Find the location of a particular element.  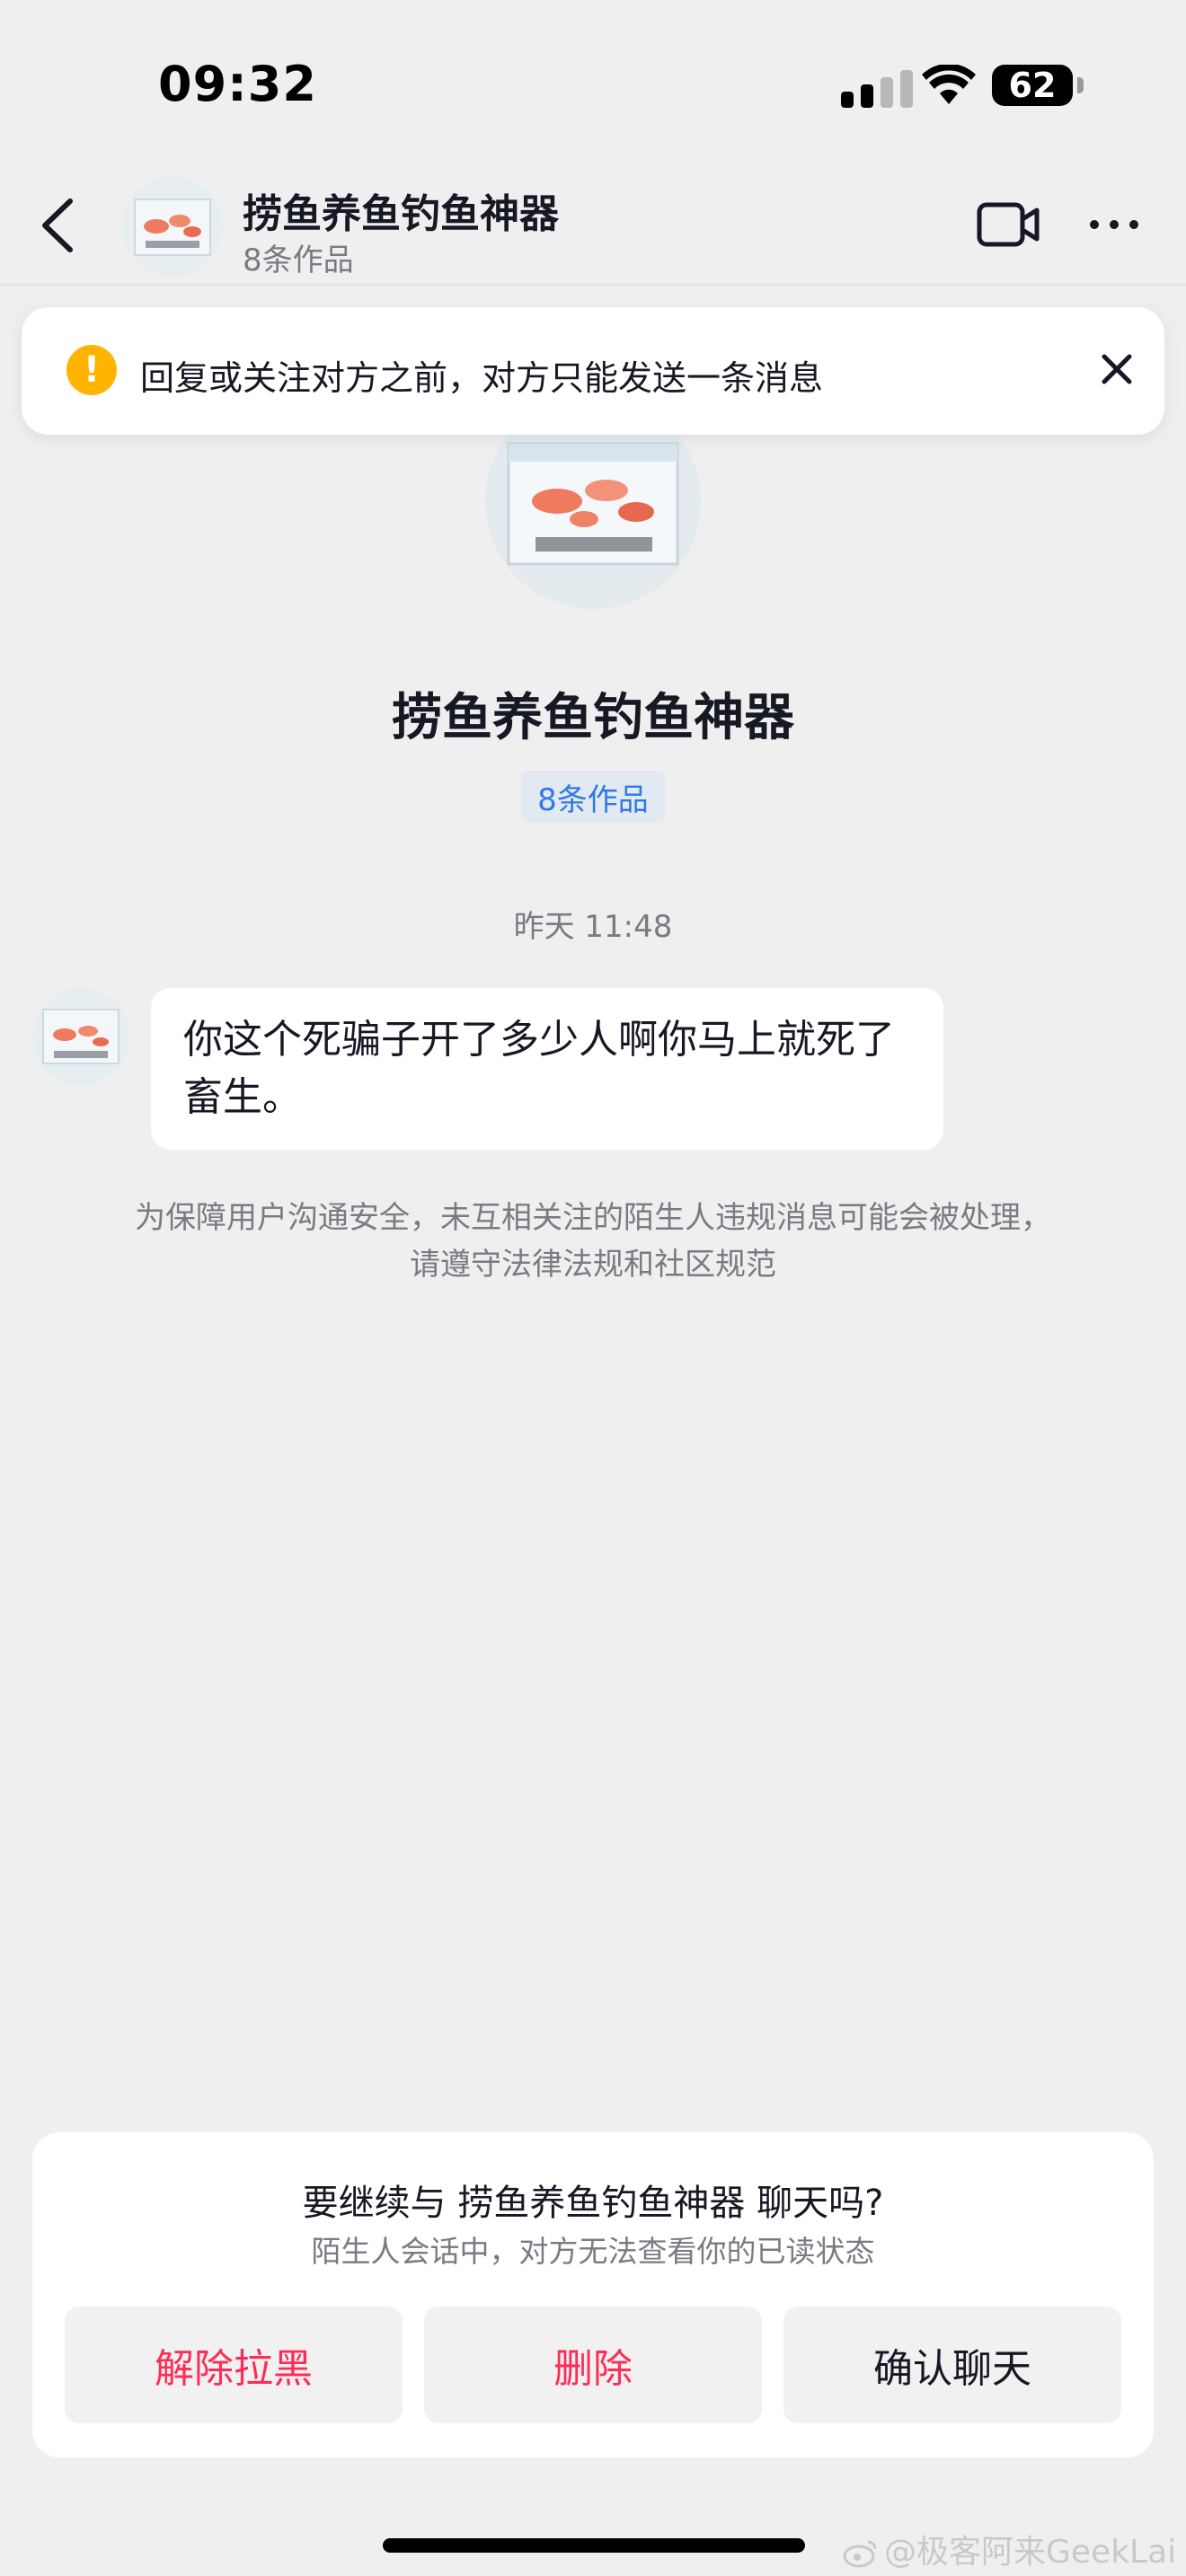

reply-limit-banner: ! 回复或关注对方之前，对方只能发送一条消息 is located at coordinates (593, 371).